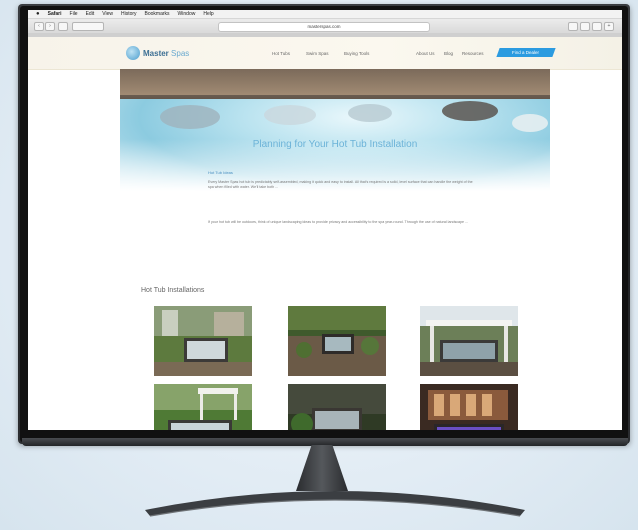 This screenshot has width=638, height=530. I want to click on tabs-icon, so click(585, 26).